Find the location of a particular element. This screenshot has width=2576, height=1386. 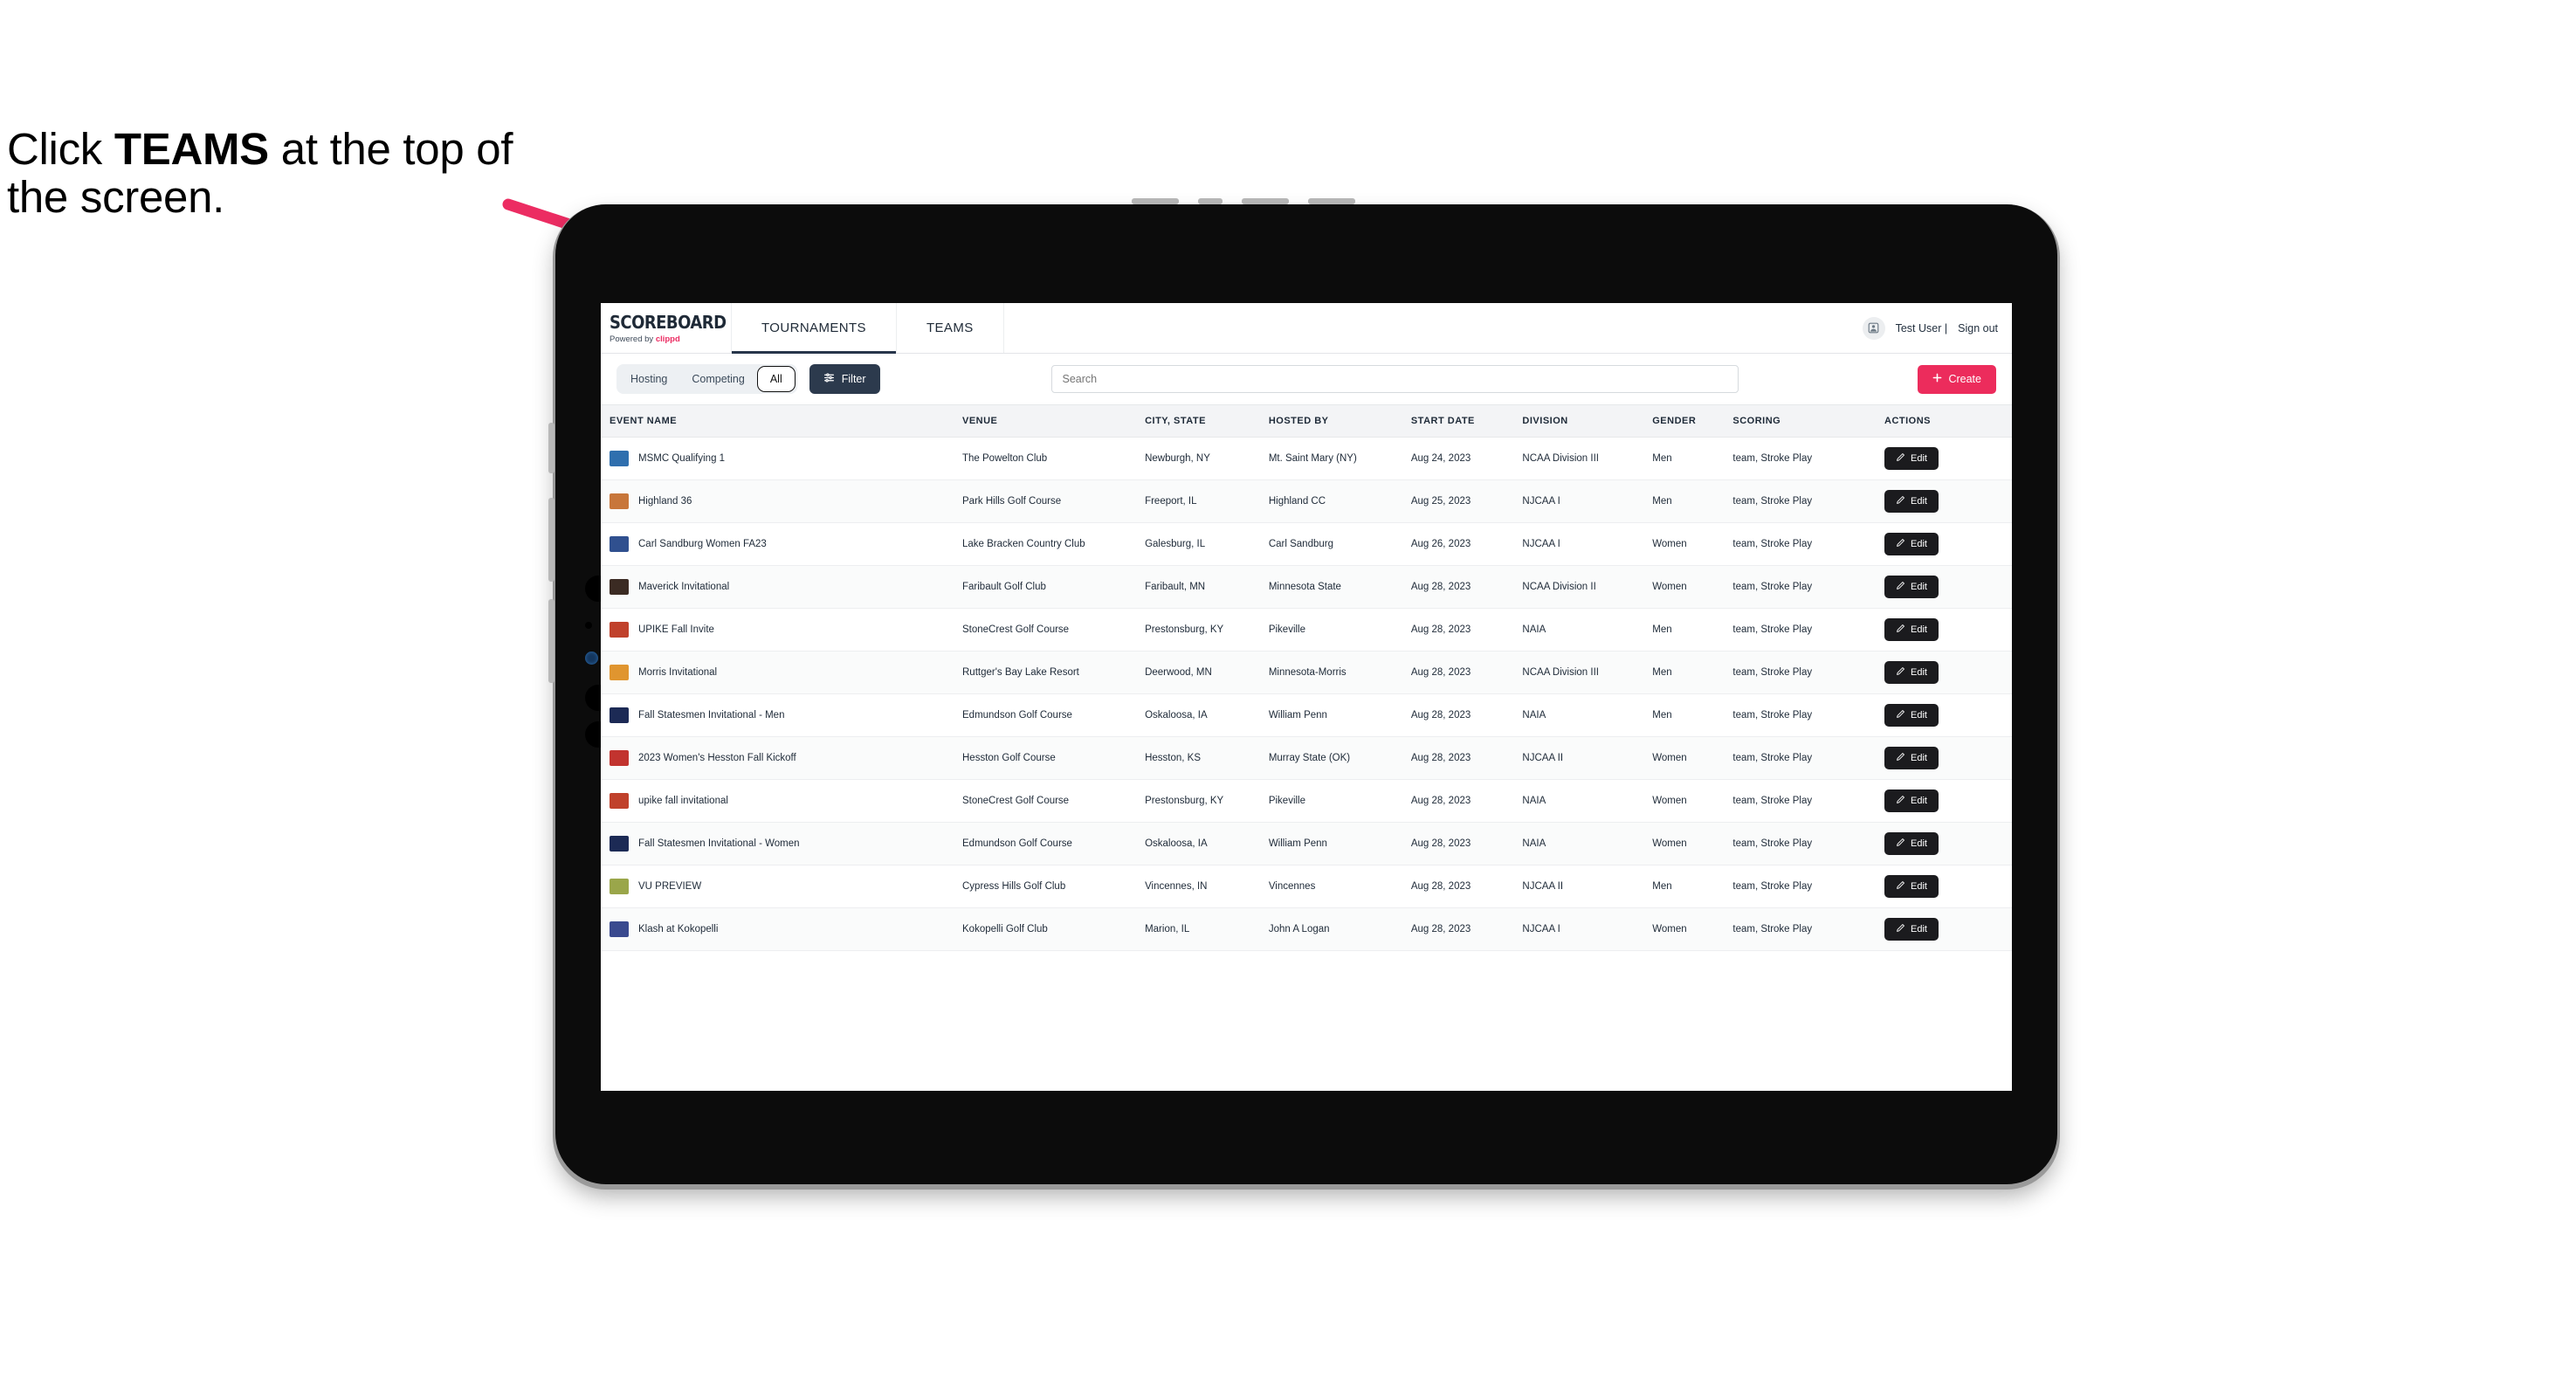

caption-pre: Click is located at coordinates (60, 149).